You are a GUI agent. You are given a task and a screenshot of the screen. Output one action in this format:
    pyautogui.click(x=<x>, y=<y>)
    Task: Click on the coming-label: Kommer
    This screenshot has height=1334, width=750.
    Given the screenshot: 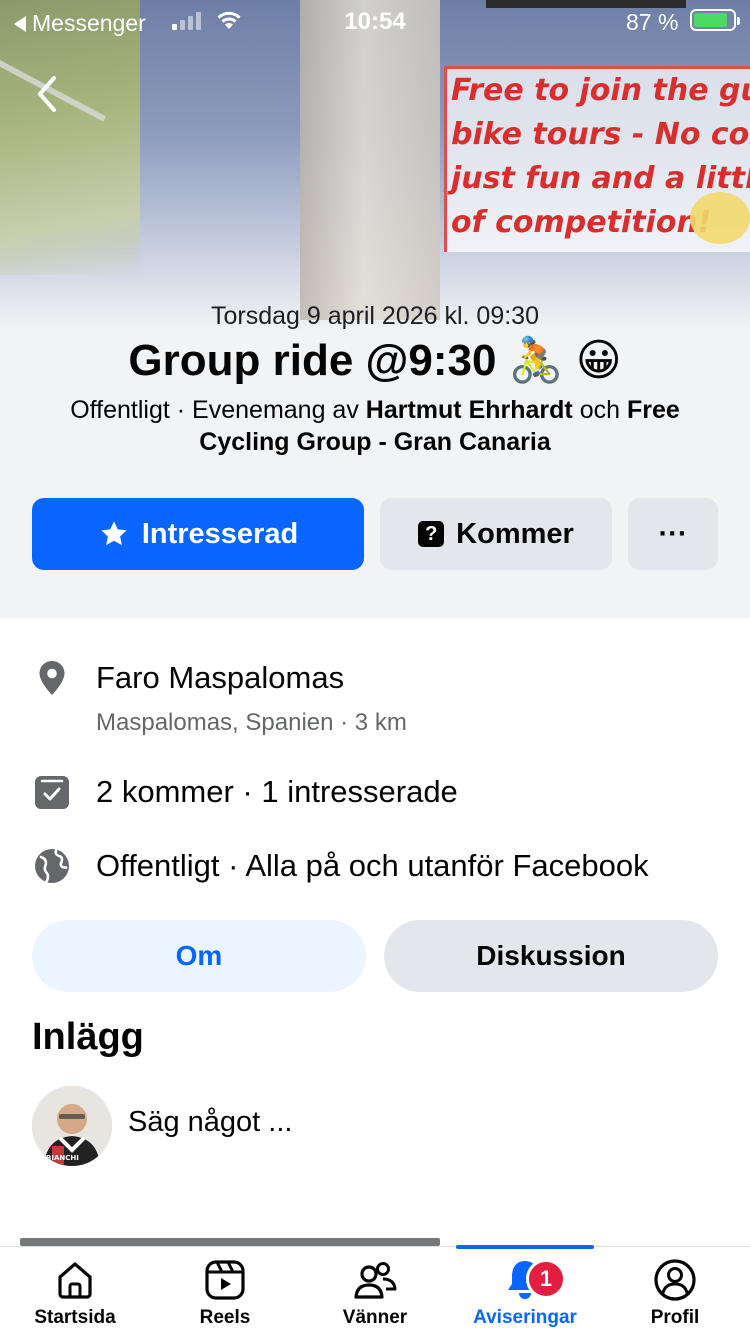 What is the action you would take?
    pyautogui.click(x=515, y=533)
    